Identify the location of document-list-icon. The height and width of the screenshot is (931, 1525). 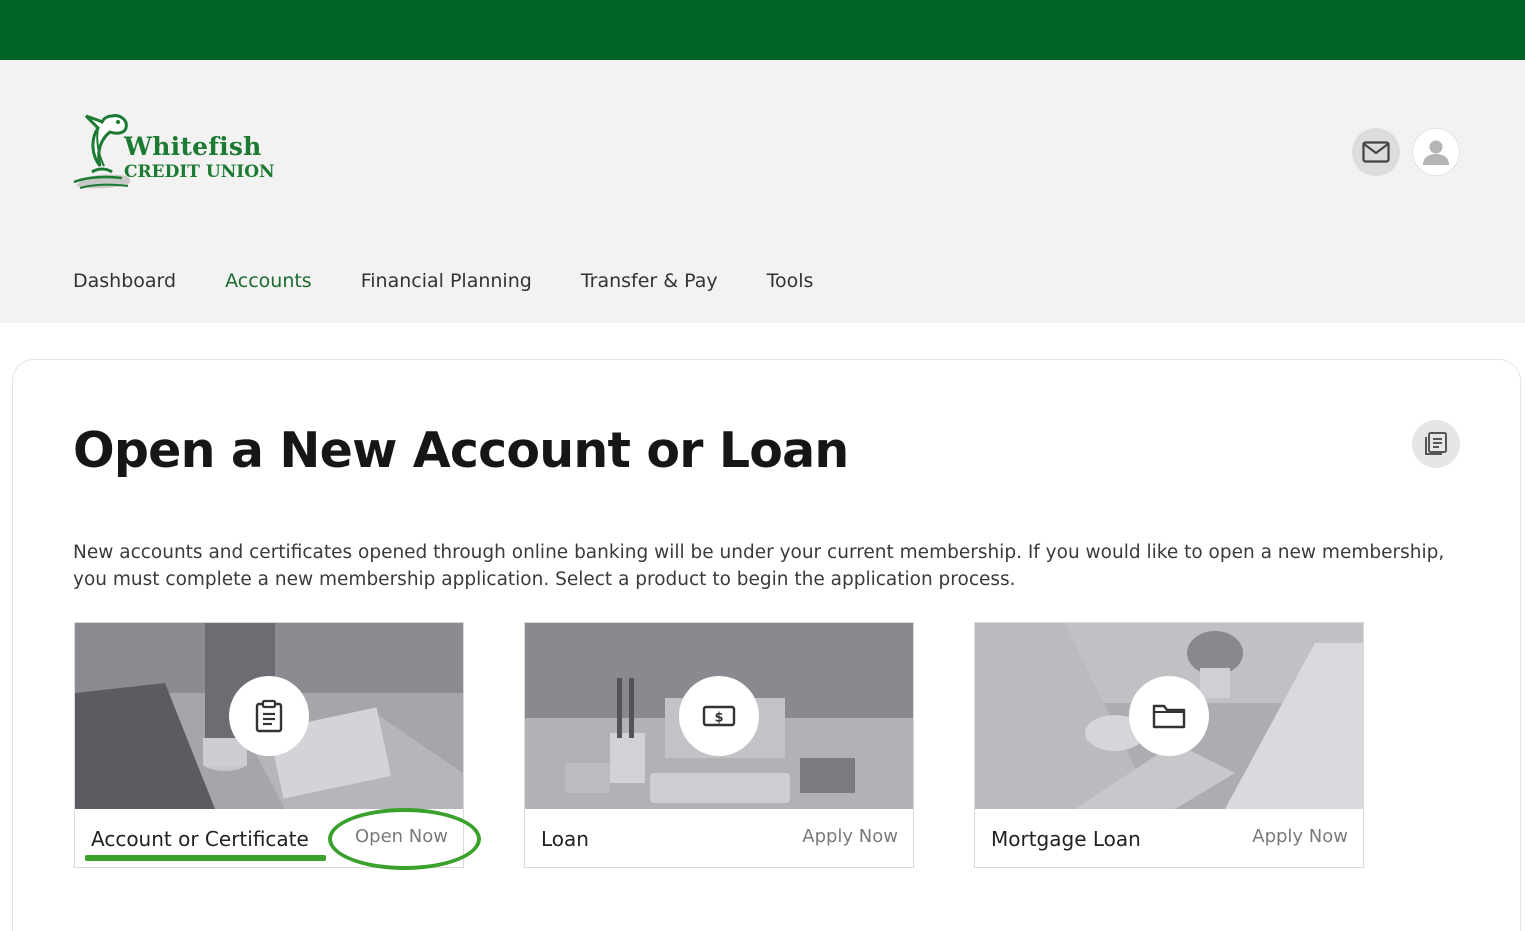
(1436, 443).